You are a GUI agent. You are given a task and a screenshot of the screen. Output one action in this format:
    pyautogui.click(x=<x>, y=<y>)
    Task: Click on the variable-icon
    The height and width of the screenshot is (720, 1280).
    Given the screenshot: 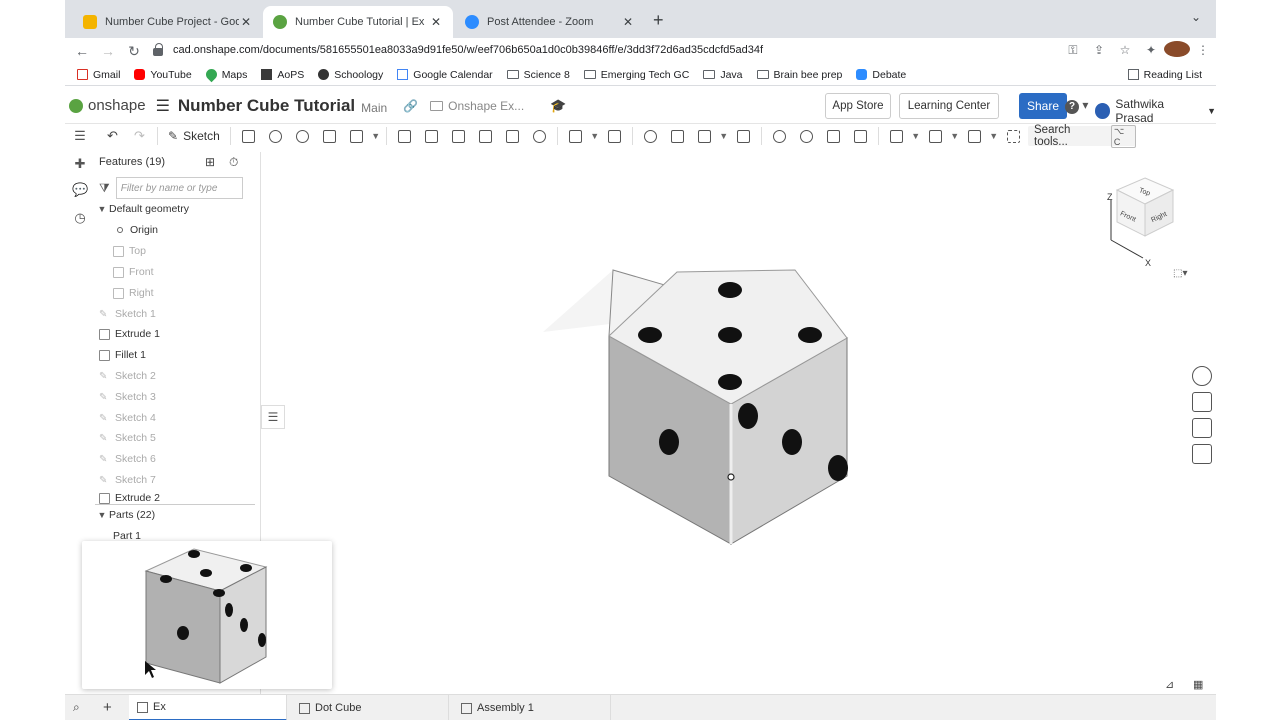 What is the action you would take?
    pyautogui.click(x=1202, y=454)
    